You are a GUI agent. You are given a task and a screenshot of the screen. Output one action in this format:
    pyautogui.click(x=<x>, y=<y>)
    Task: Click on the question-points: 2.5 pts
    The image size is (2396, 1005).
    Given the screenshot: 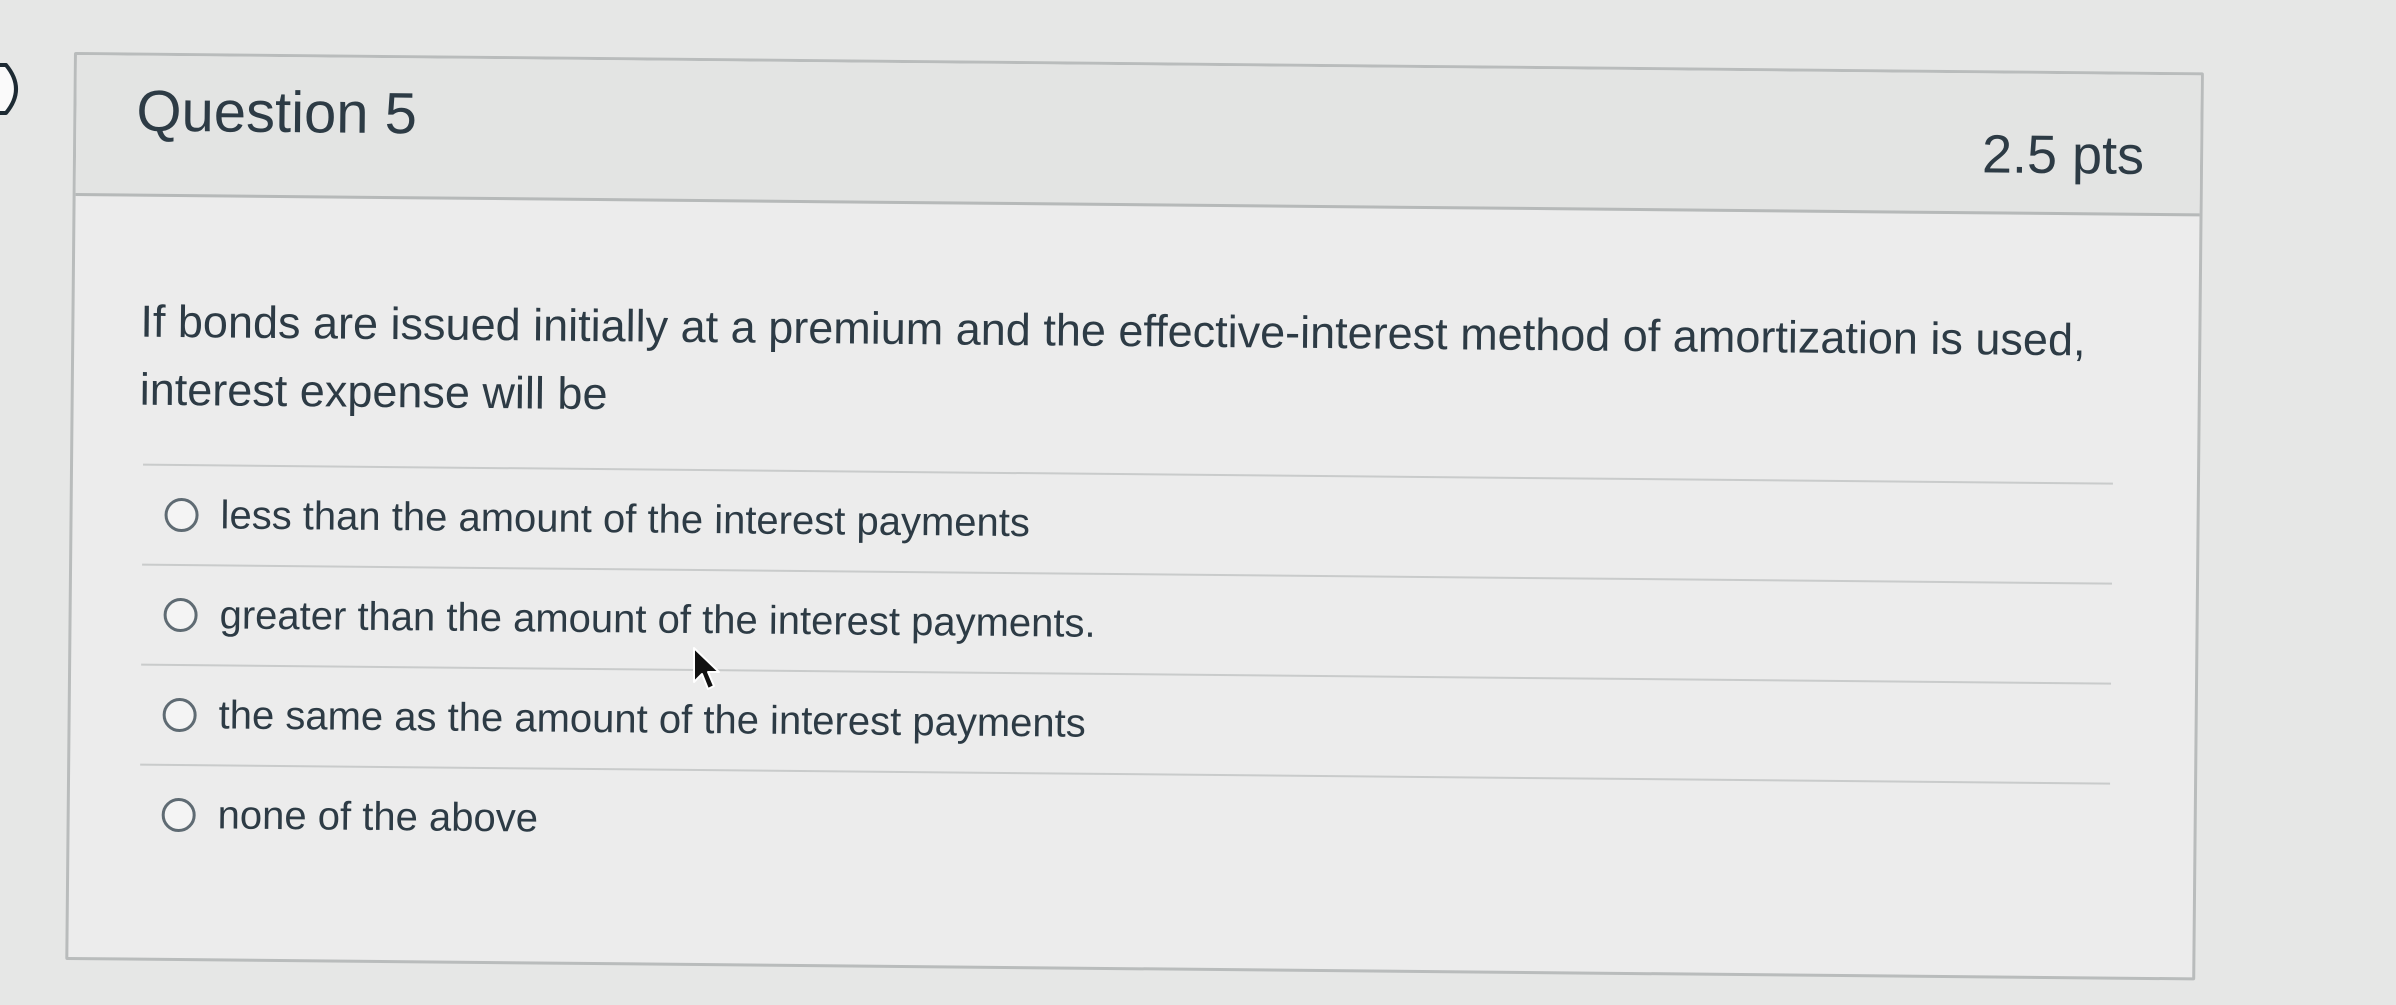 What is the action you would take?
    pyautogui.click(x=2063, y=155)
    